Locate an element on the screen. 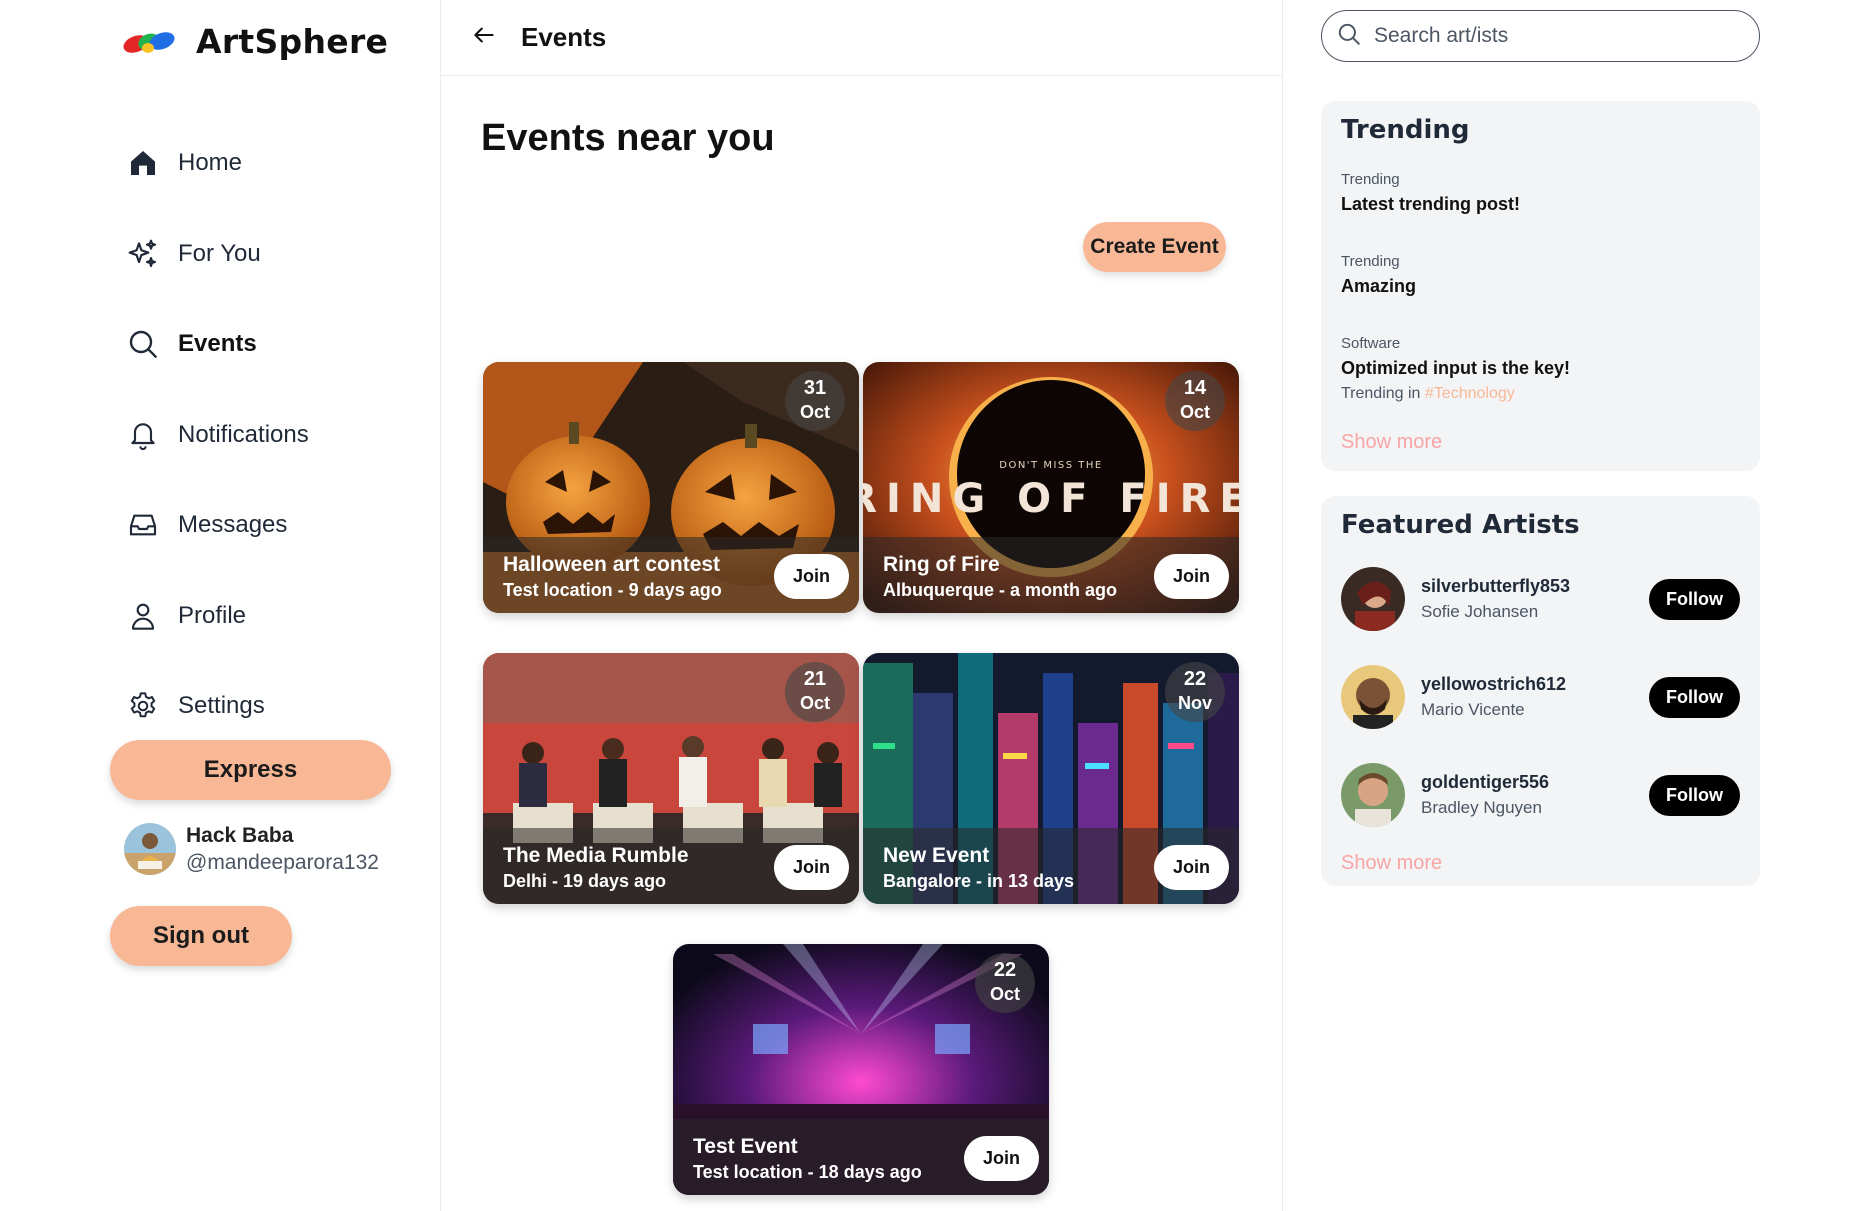 The image size is (1868, 1211). user-icon is located at coordinates (143, 616).